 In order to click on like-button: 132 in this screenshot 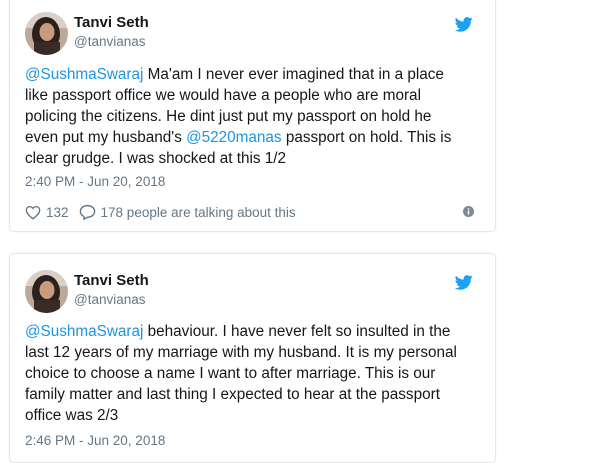, I will do `click(52, 212)`.